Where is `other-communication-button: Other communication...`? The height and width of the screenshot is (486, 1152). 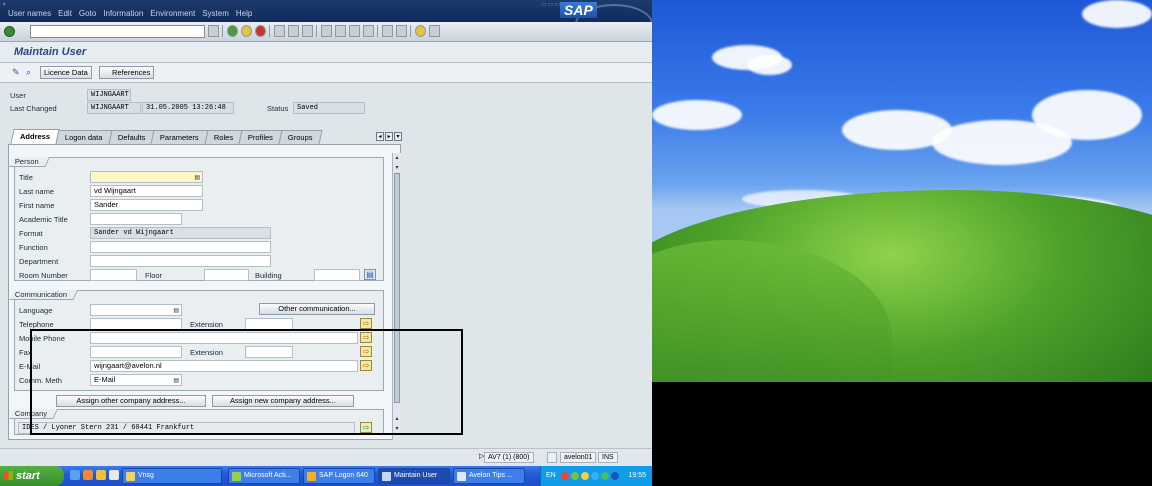 other-communication-button: Other communication... is located at coordinates (317, 309).